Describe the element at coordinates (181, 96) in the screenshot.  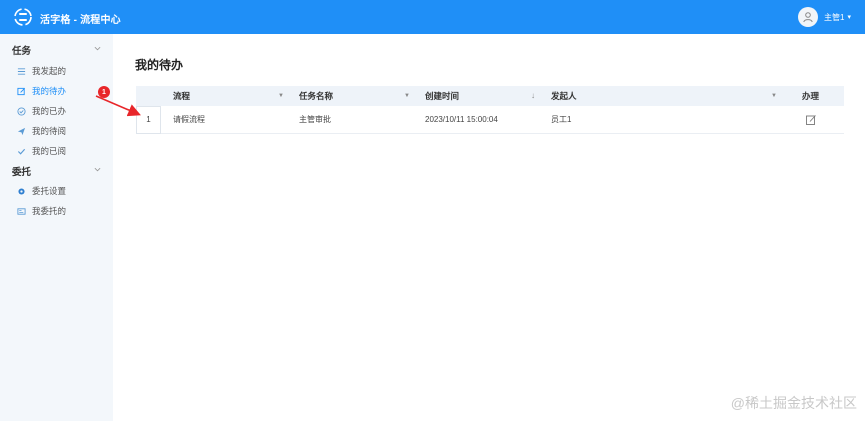
I see `column-header-process: 流程` at that location.